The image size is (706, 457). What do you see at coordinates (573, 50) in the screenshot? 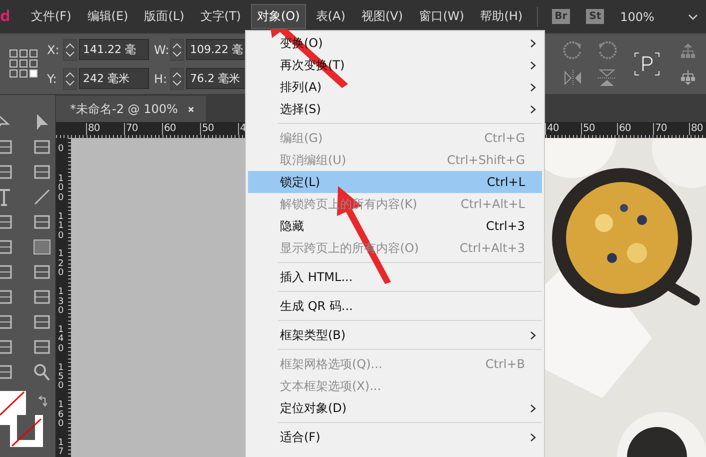
I see `rotate-clockwise-icon` at bounding box center [573, 50].